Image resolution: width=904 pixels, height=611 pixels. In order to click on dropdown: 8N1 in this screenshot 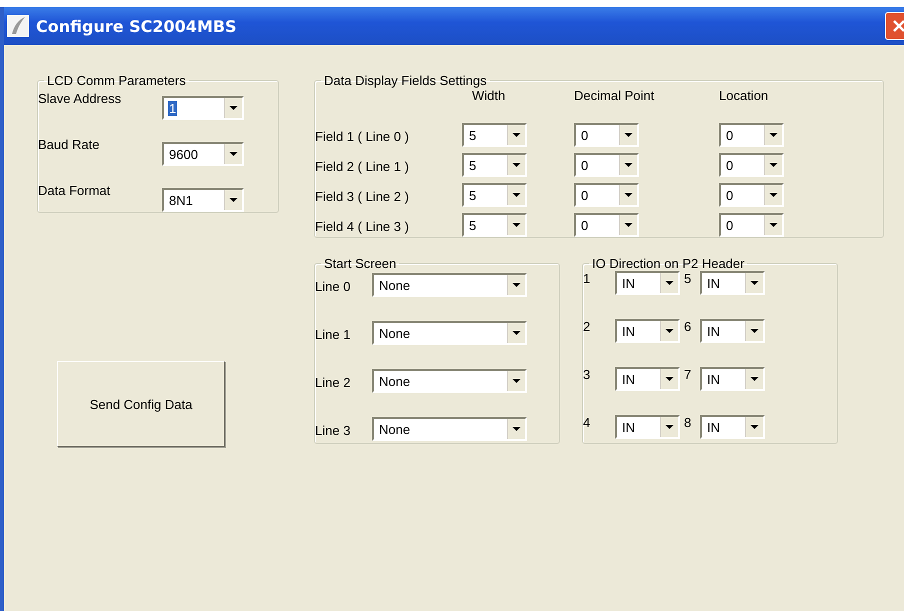, I will do `click(203, 200)`.